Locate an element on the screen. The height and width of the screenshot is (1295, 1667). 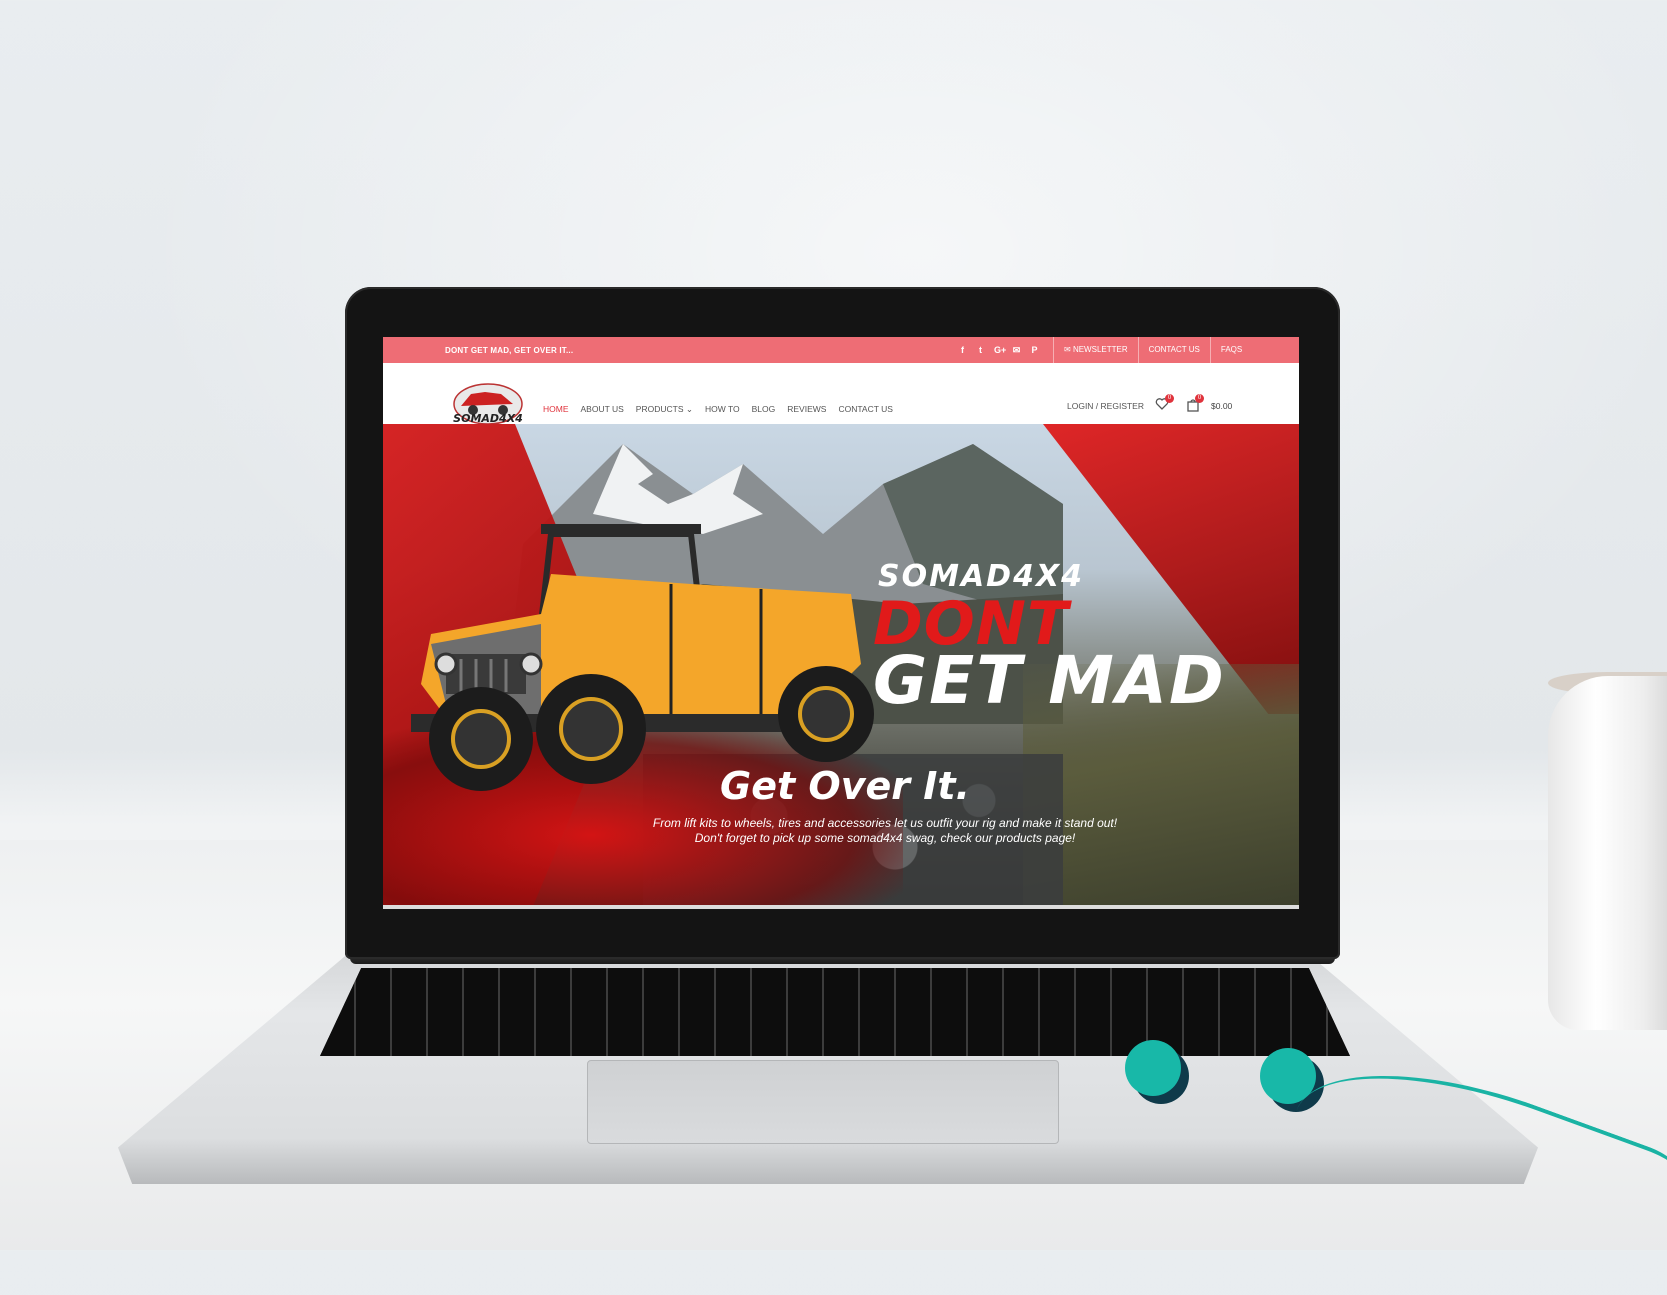
top-bar-links: ✉ NEWSLETTER CONTACT US FAQS is located at coordinates (1152, 350).